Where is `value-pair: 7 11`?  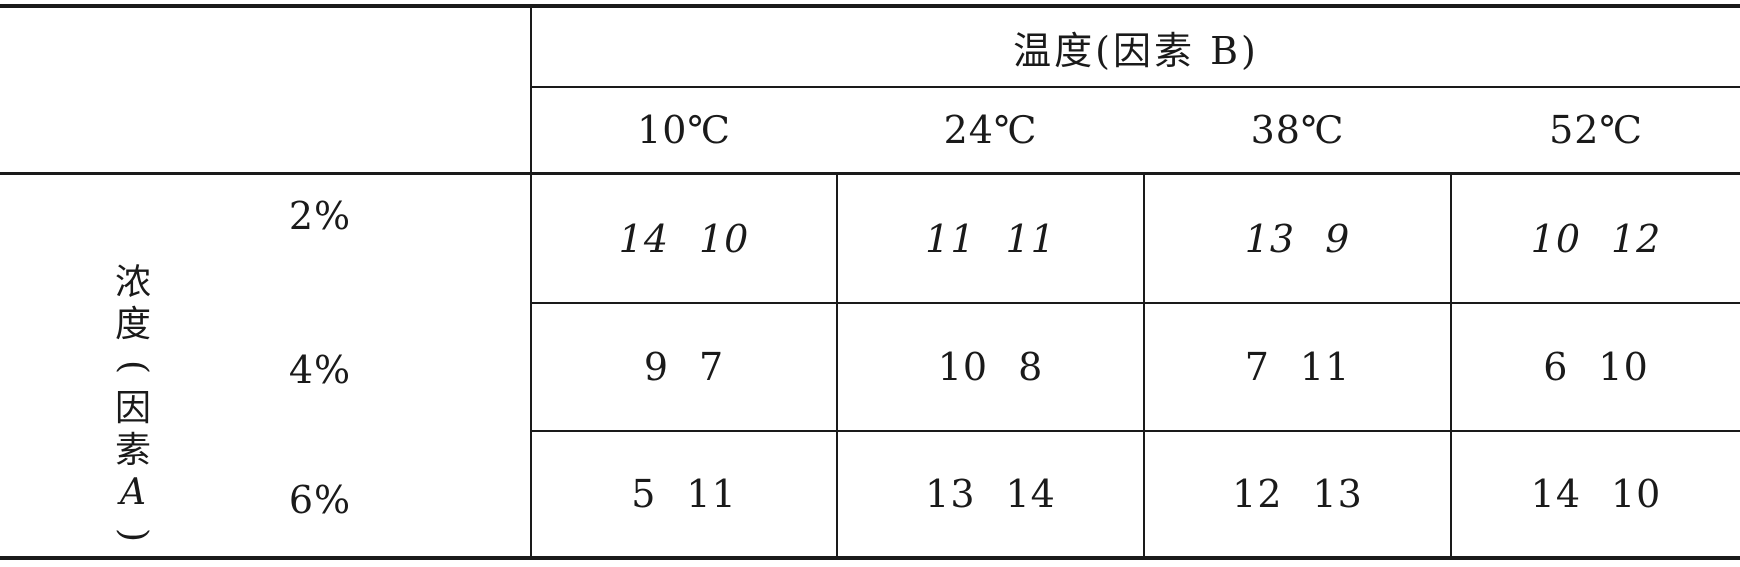 value-pair: 7 11 is located at coordinates (1298, 367).